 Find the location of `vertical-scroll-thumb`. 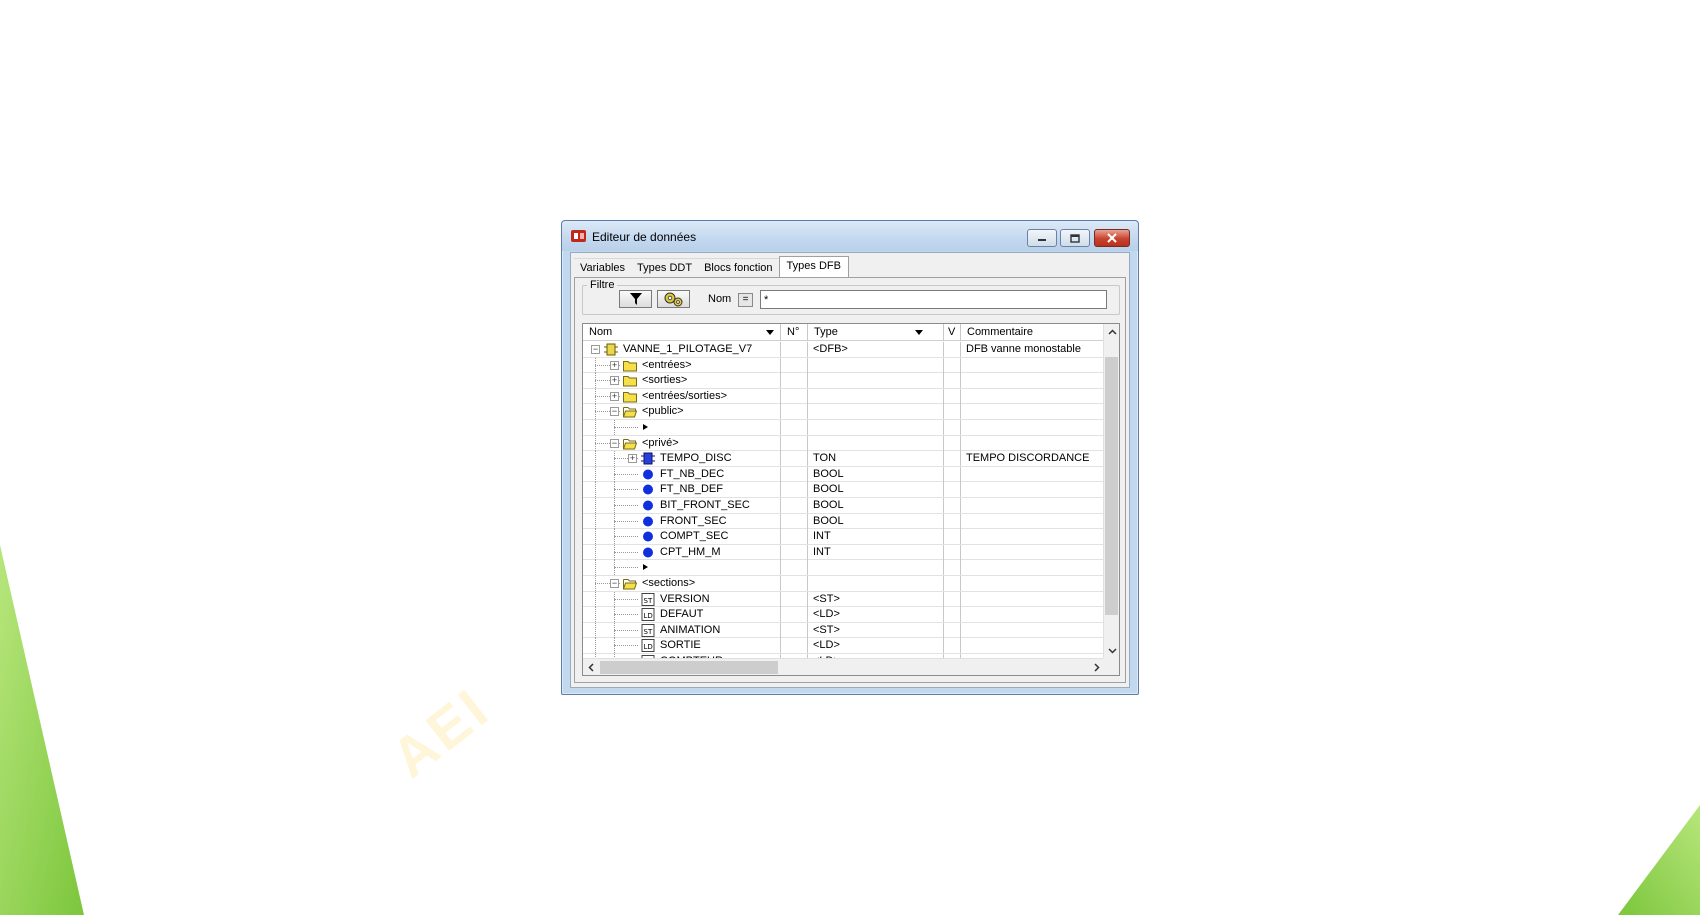

vertical-scroll-thumb is located at coordinates (1111, 486).